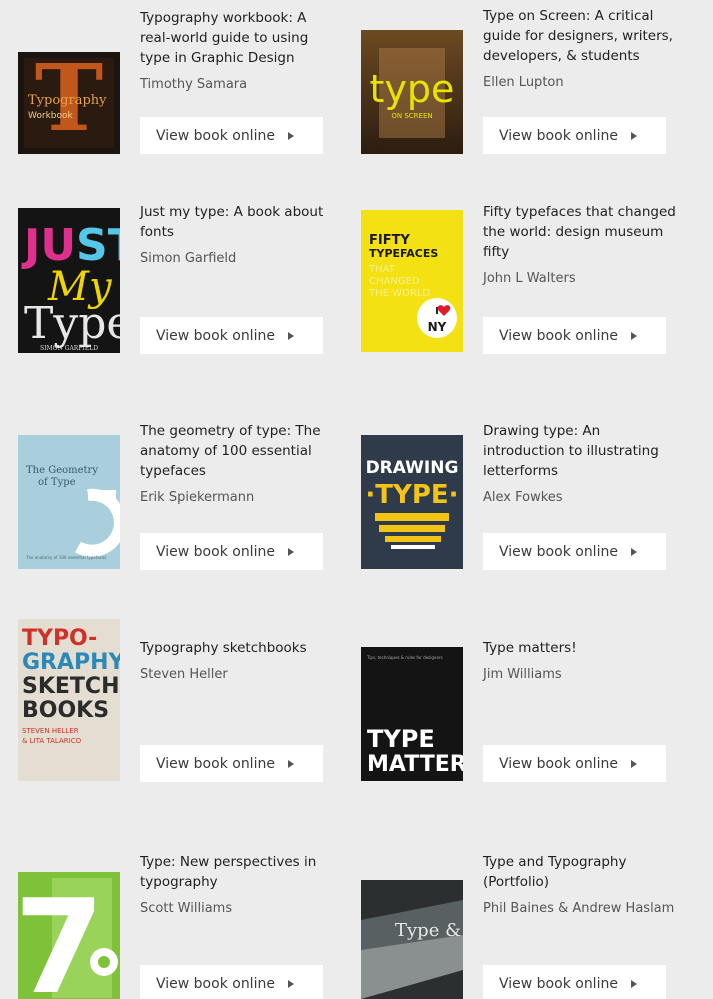 The image size is (713, 999). What do you see at coordinates (529, 278) in the screenshot?
I see `book-author: John L Walters` at bounding box center [529, 278].